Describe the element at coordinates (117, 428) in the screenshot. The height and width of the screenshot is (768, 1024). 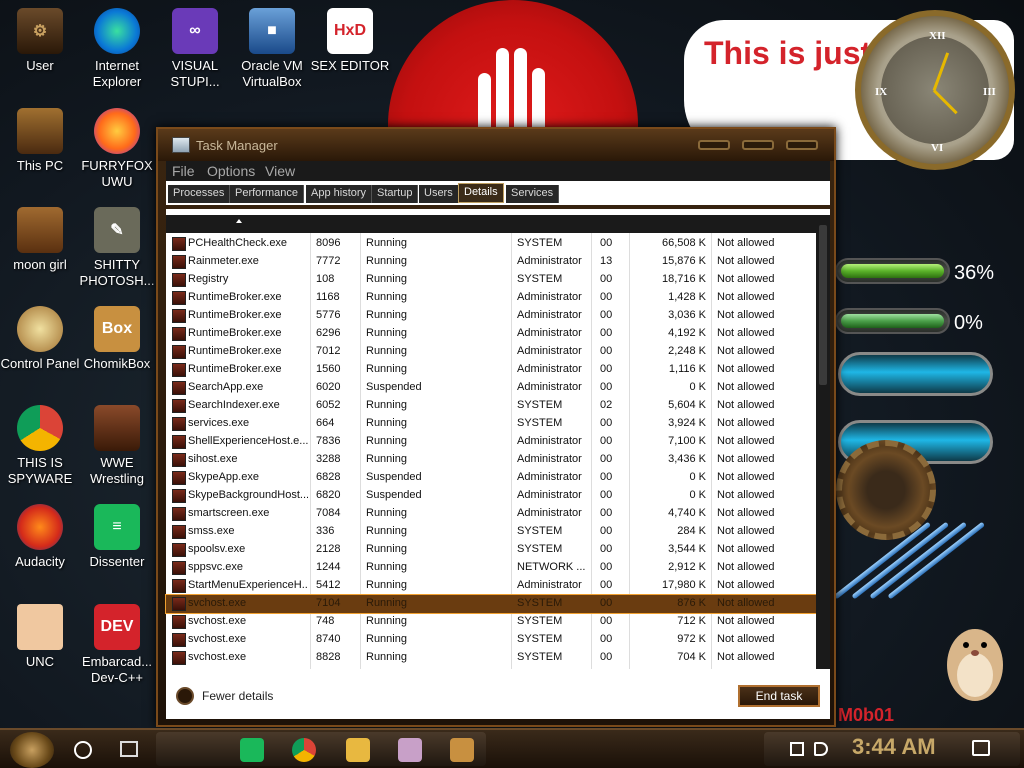
I see `game-icon` at that location.